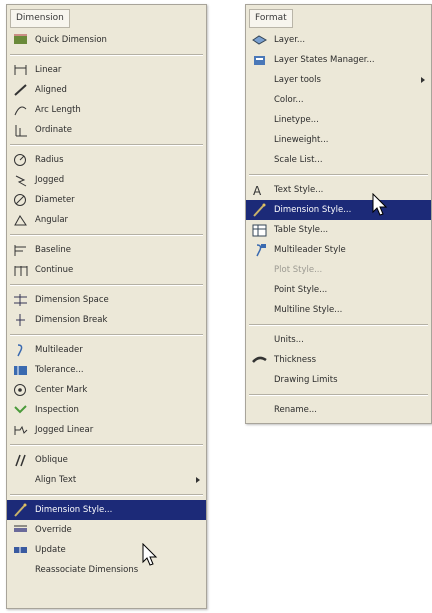 Image resolution: width=432 pixels, height=613 pixels. What do you see at coordinates (49, 160) in the screenshot?
I see `menu-item-label: Radius` at bounding box center [49, 160].